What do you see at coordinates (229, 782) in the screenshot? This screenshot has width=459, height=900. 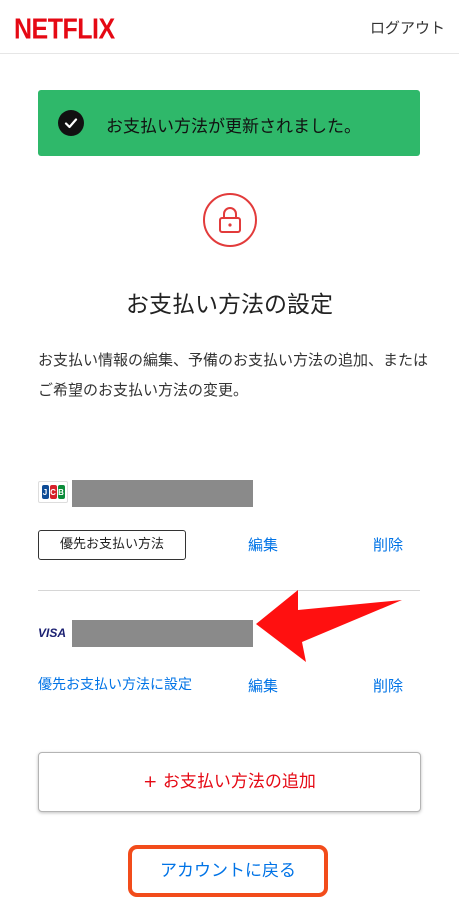 I see `add-payment-button: + お支払い方法の追加` at bounding box center [229, 782].